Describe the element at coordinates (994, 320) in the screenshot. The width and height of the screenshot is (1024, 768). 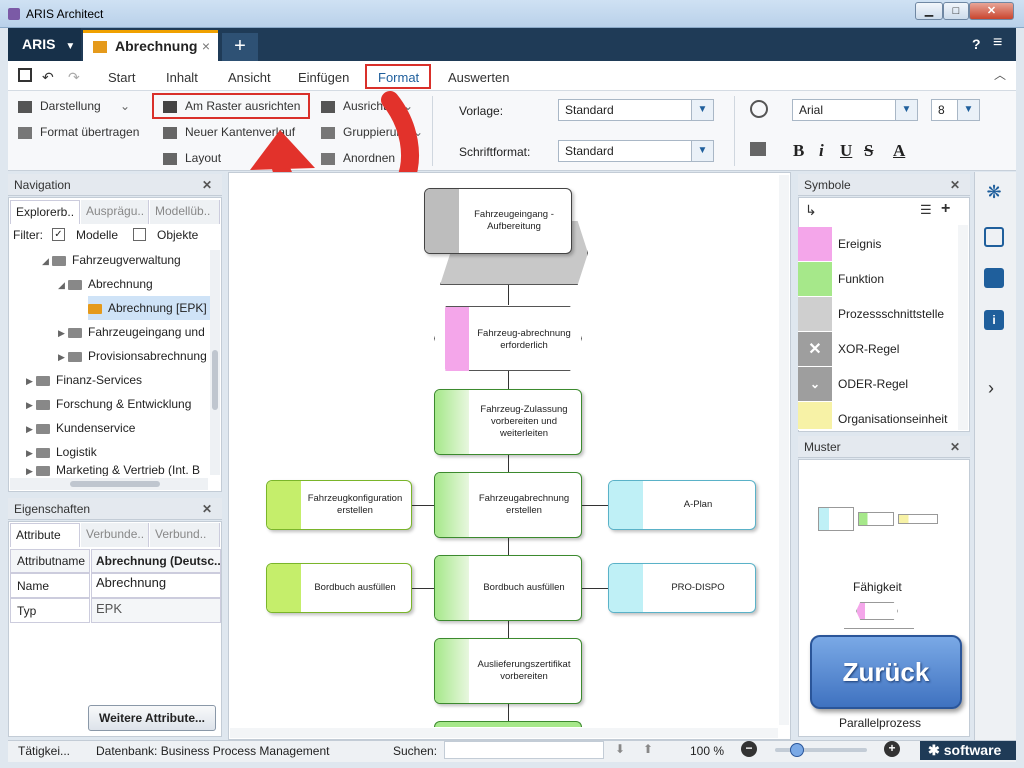
I see `info-icon: i` at that location.